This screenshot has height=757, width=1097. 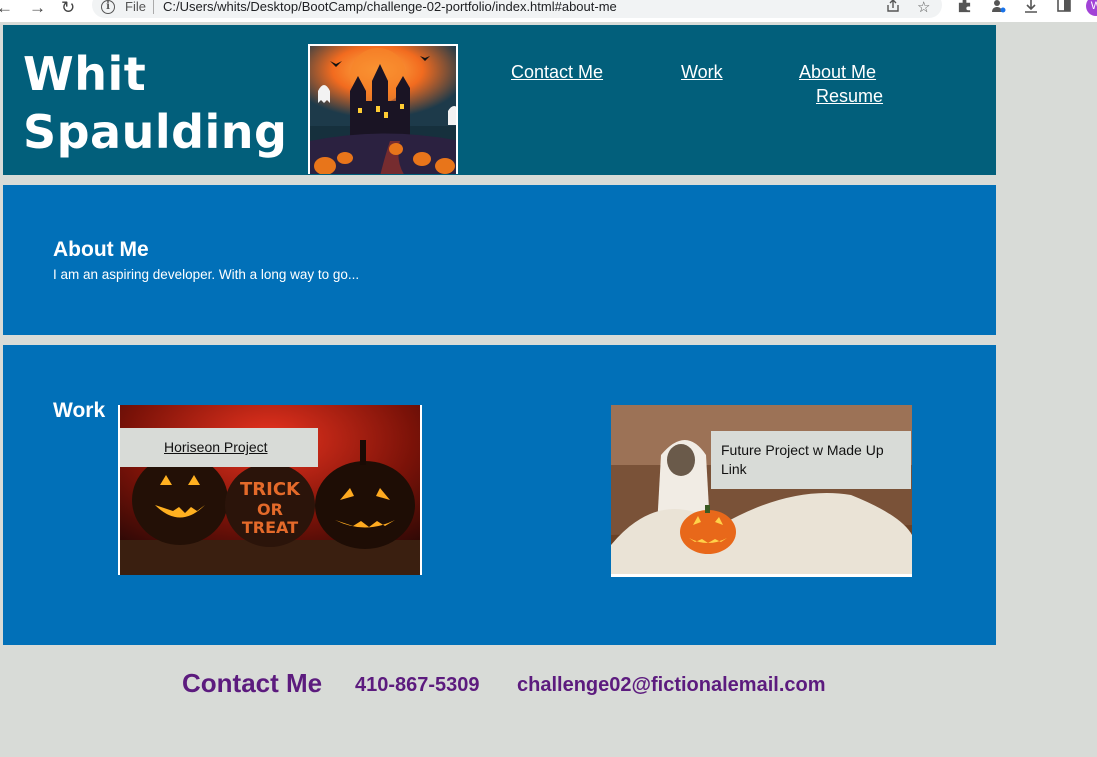 I want to click on contact-phone: 410-867-5309, so click(x=417, y=685).